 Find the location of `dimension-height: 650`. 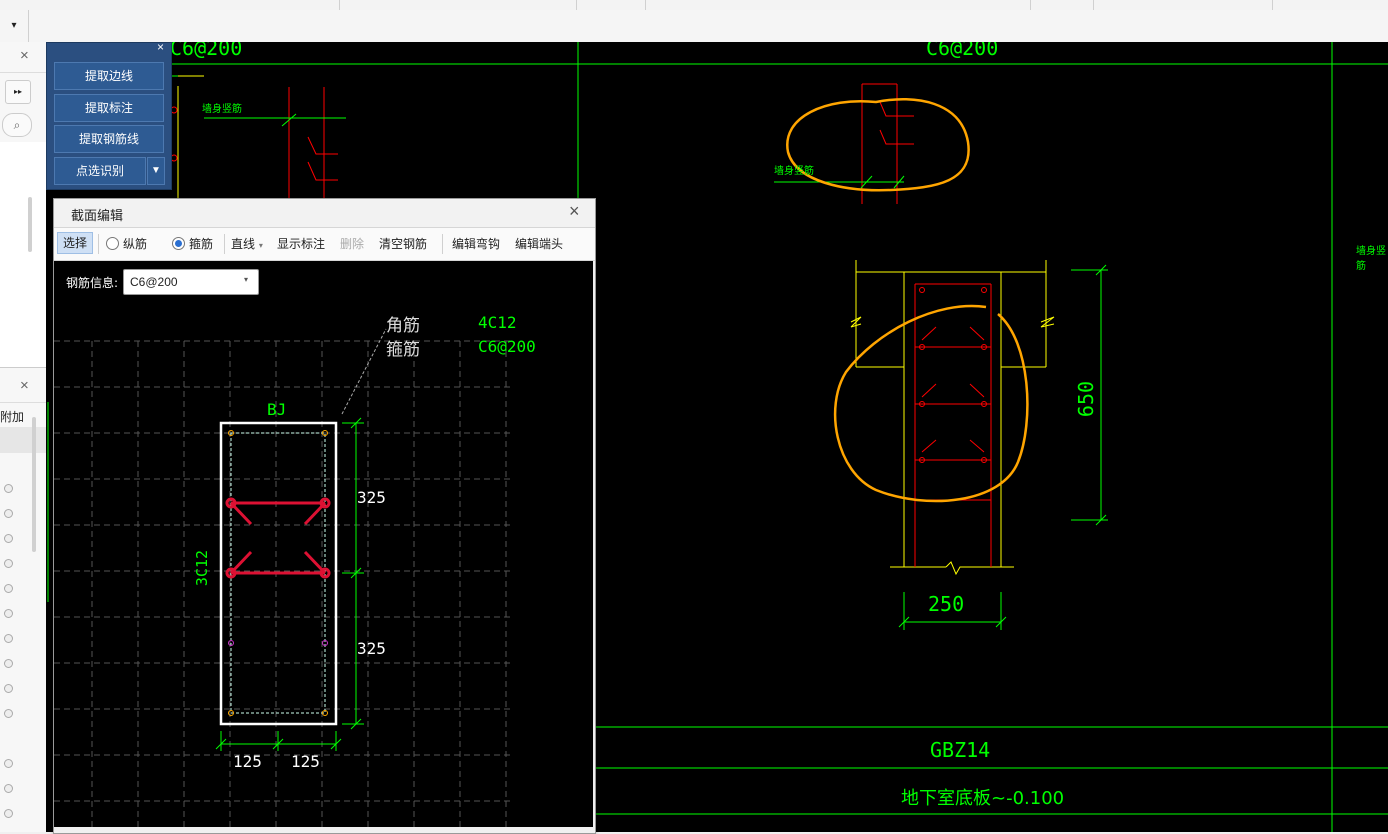

dimension-height: 650 is located at coordinates (1086, 399).